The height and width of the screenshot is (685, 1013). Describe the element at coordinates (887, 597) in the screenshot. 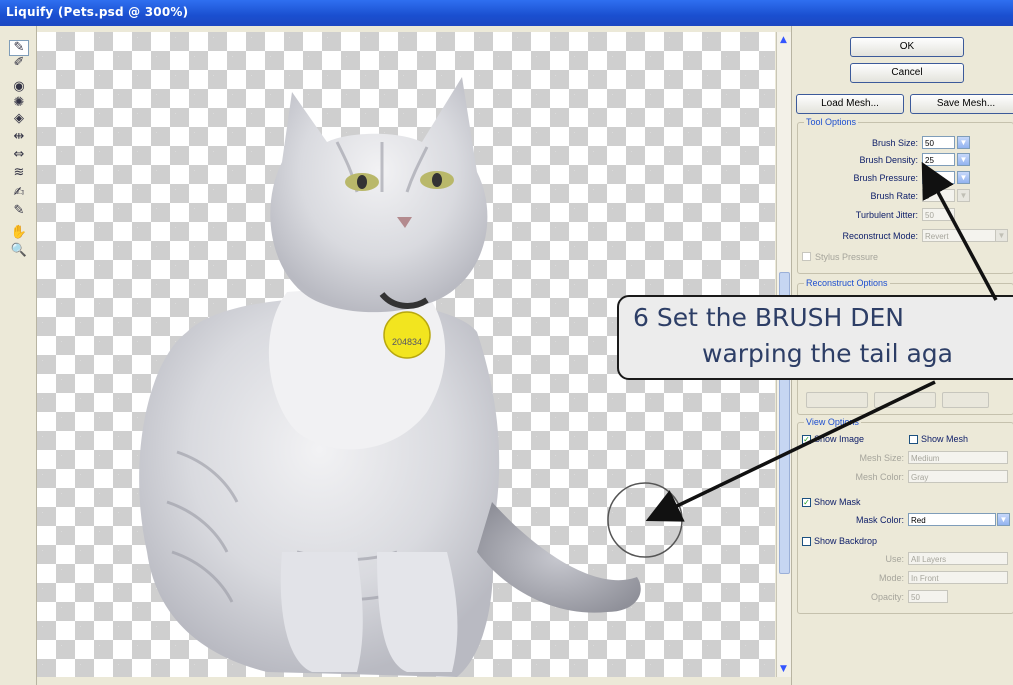

I see `opacity-label: Opacity:` at that location.